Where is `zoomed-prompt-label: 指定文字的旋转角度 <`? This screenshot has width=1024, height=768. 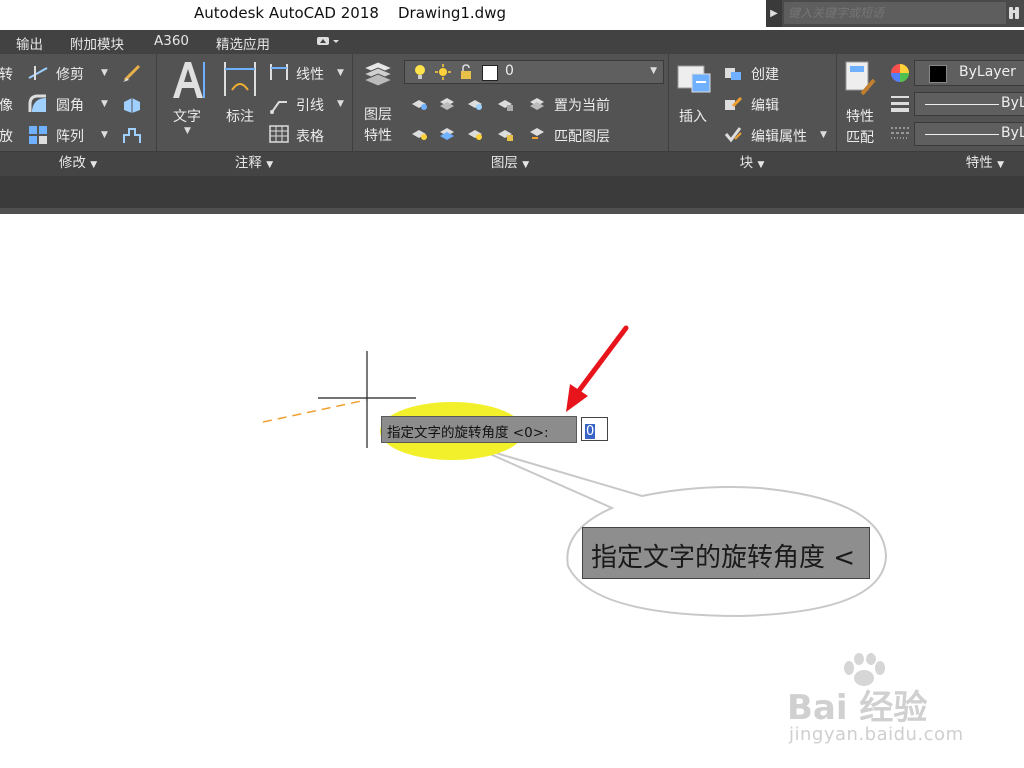
zoomed-prompt-label: 指定文字的旋转角度 < is located at coordinates (726, 553).